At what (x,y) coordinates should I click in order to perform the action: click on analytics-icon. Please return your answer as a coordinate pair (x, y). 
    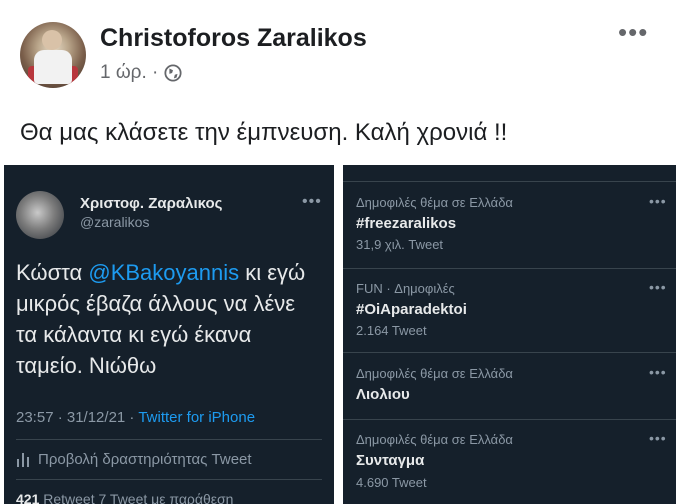
    Looking at the image, I should click on (23, 459).